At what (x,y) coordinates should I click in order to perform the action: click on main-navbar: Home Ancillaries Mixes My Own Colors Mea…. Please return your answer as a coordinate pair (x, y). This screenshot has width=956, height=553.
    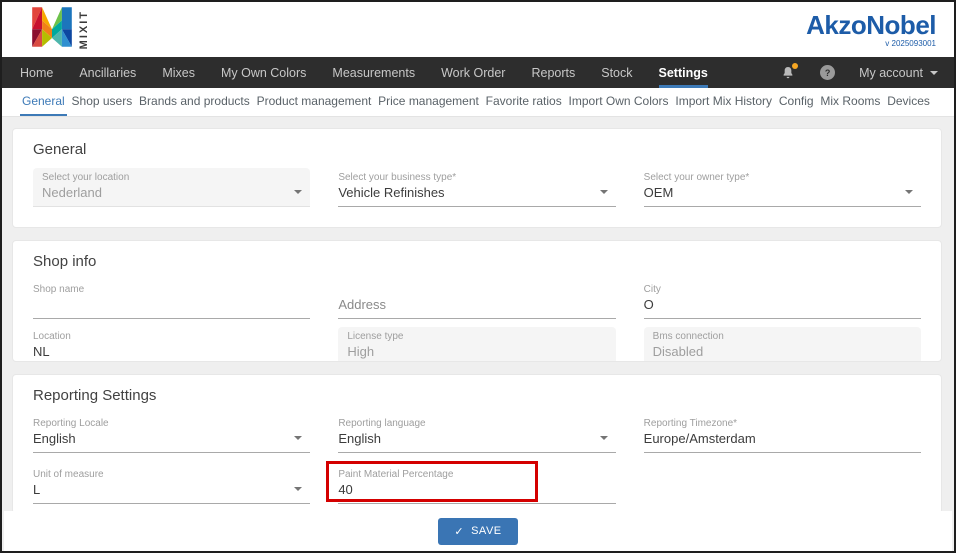
    Looking at the image, I should click on (478, 72).